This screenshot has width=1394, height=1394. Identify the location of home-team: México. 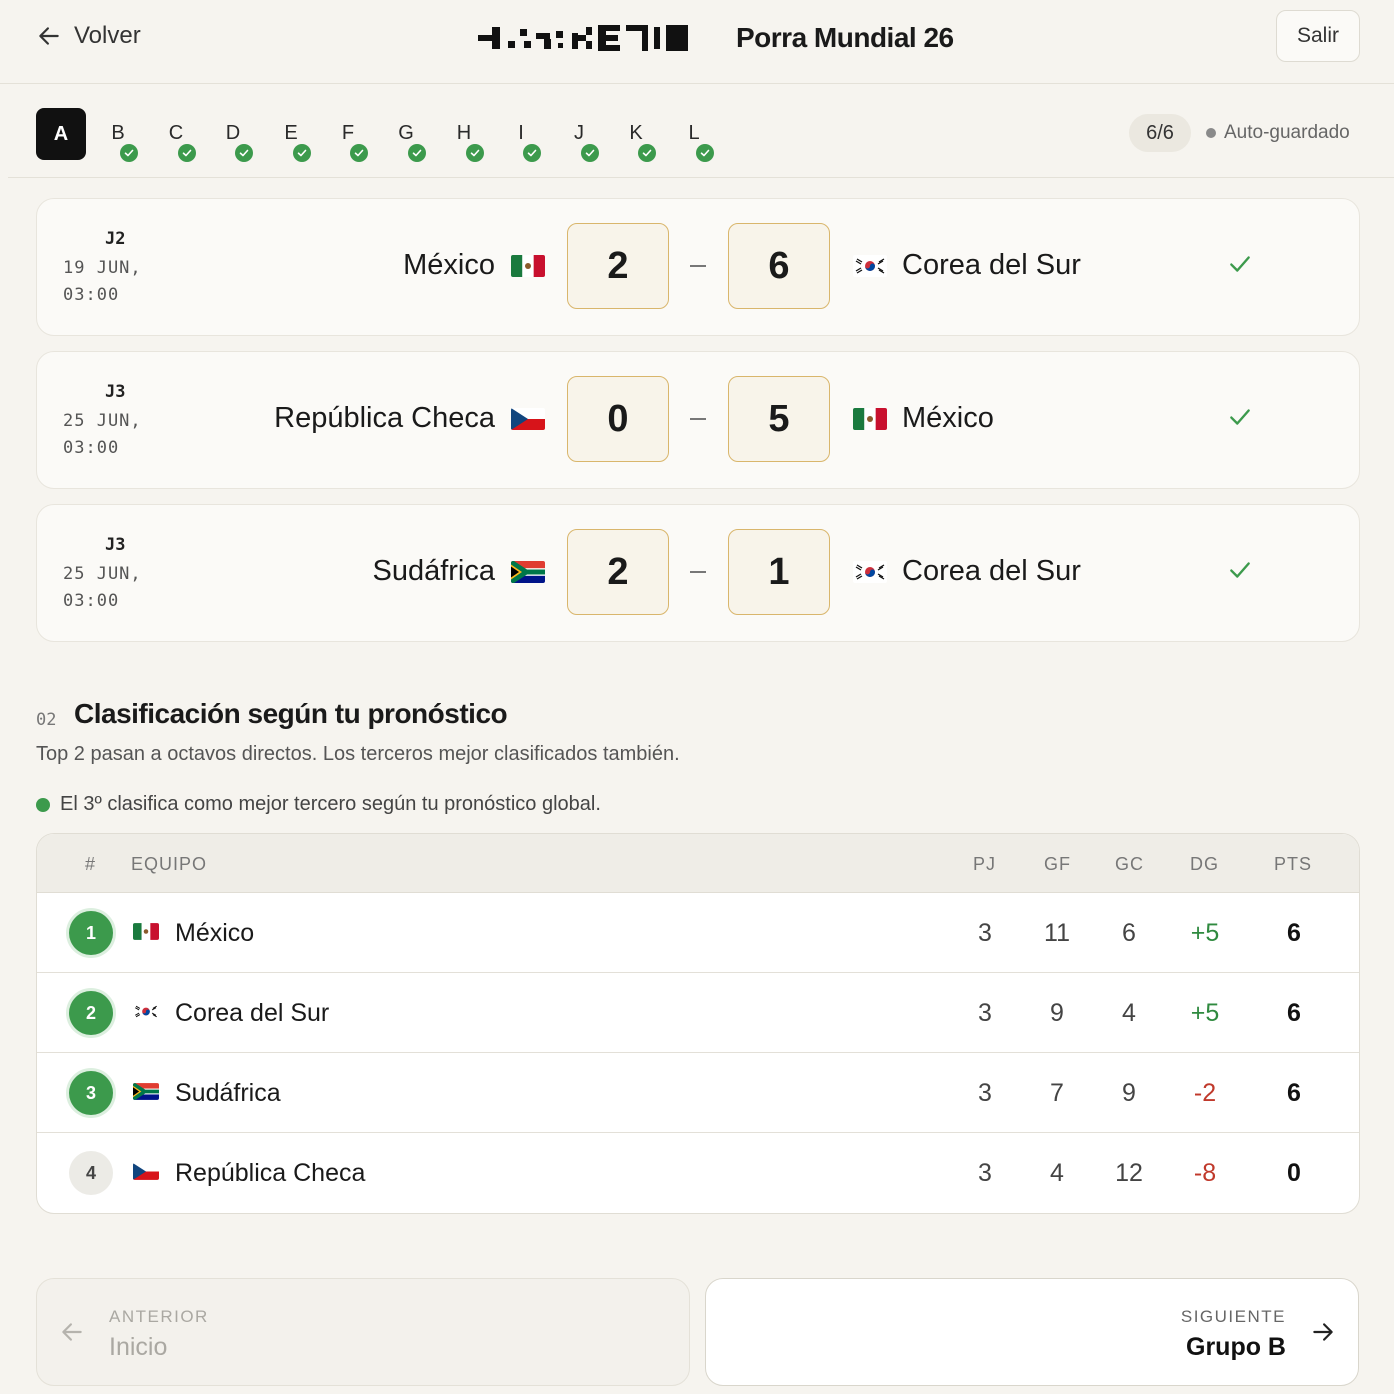
(449, 265).